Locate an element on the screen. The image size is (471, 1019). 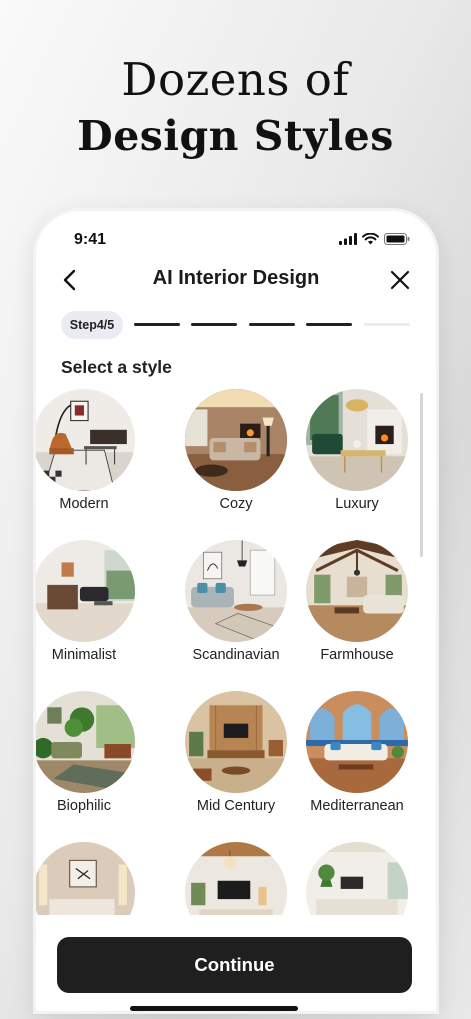
headline-line-1: Dozens of is located at coordinates (235, 79).